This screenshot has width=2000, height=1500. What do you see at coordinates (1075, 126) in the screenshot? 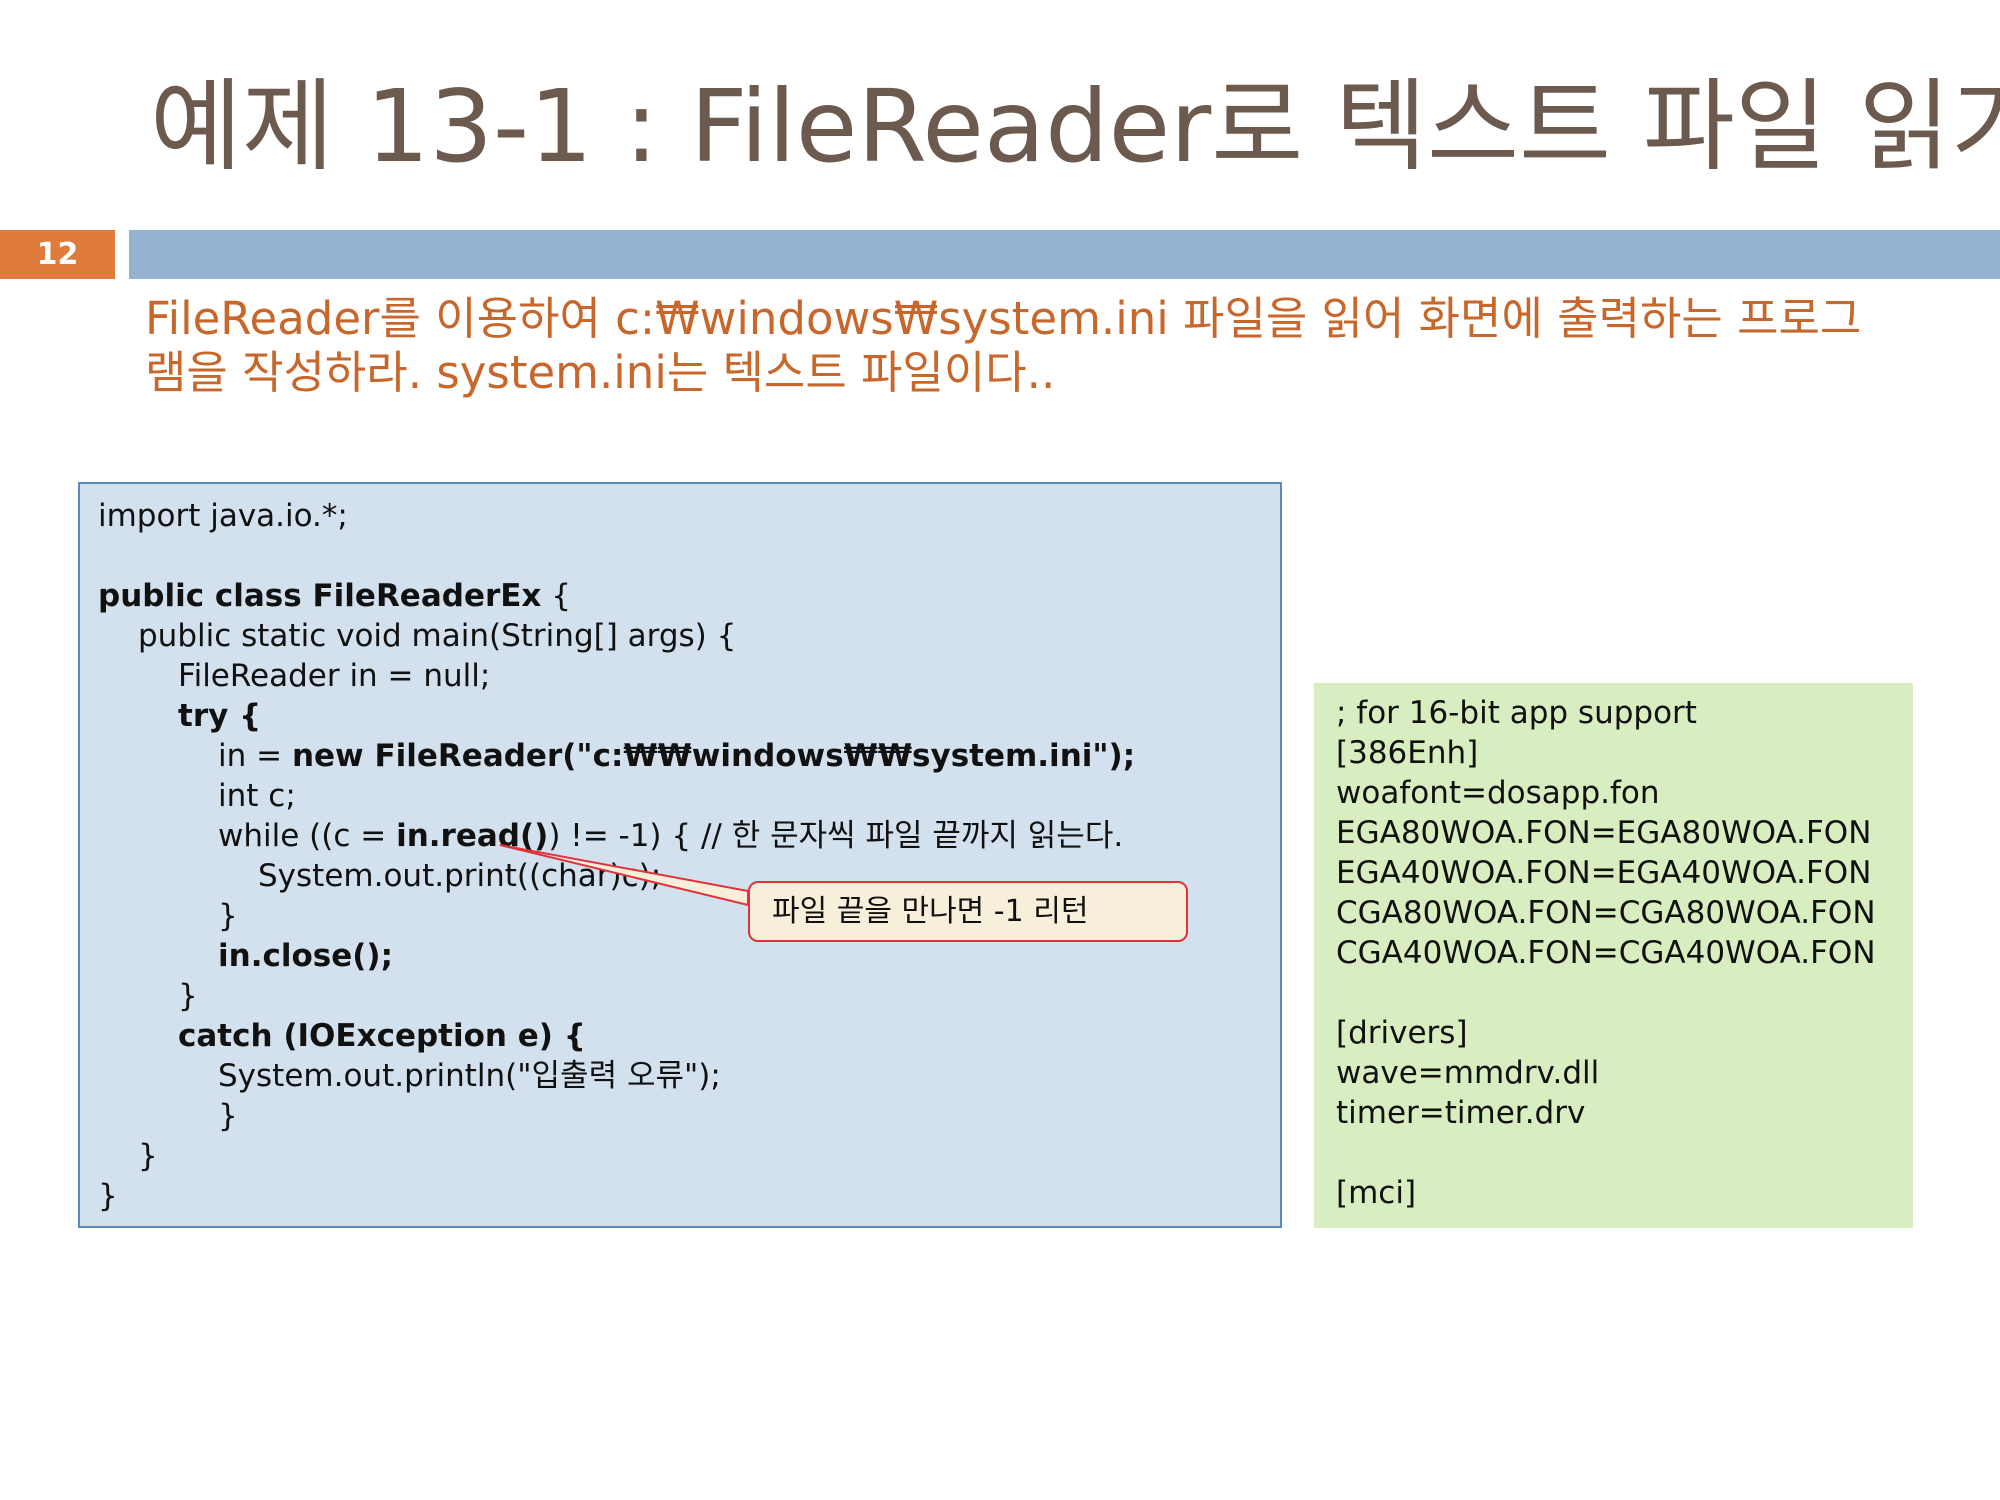
I see `slide-title: 예제 13-1 : FileReader로 텍스트 파일 읽기` at bounding box center [1075, 126].